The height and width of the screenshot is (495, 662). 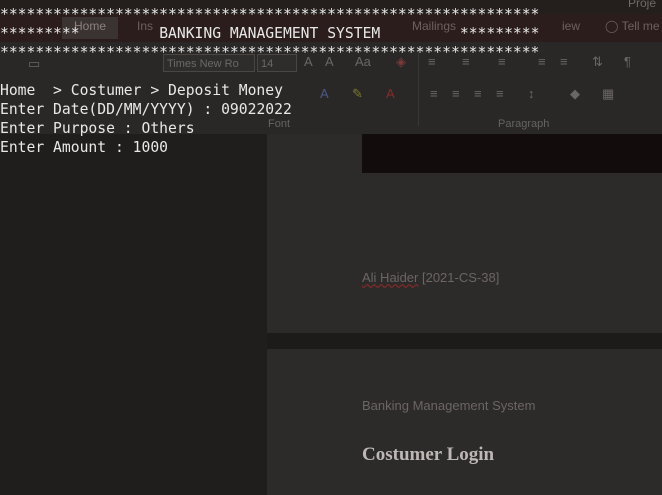 I want to click on purpose-line: Enter Purpose : Others, so click(x=97, y=128).